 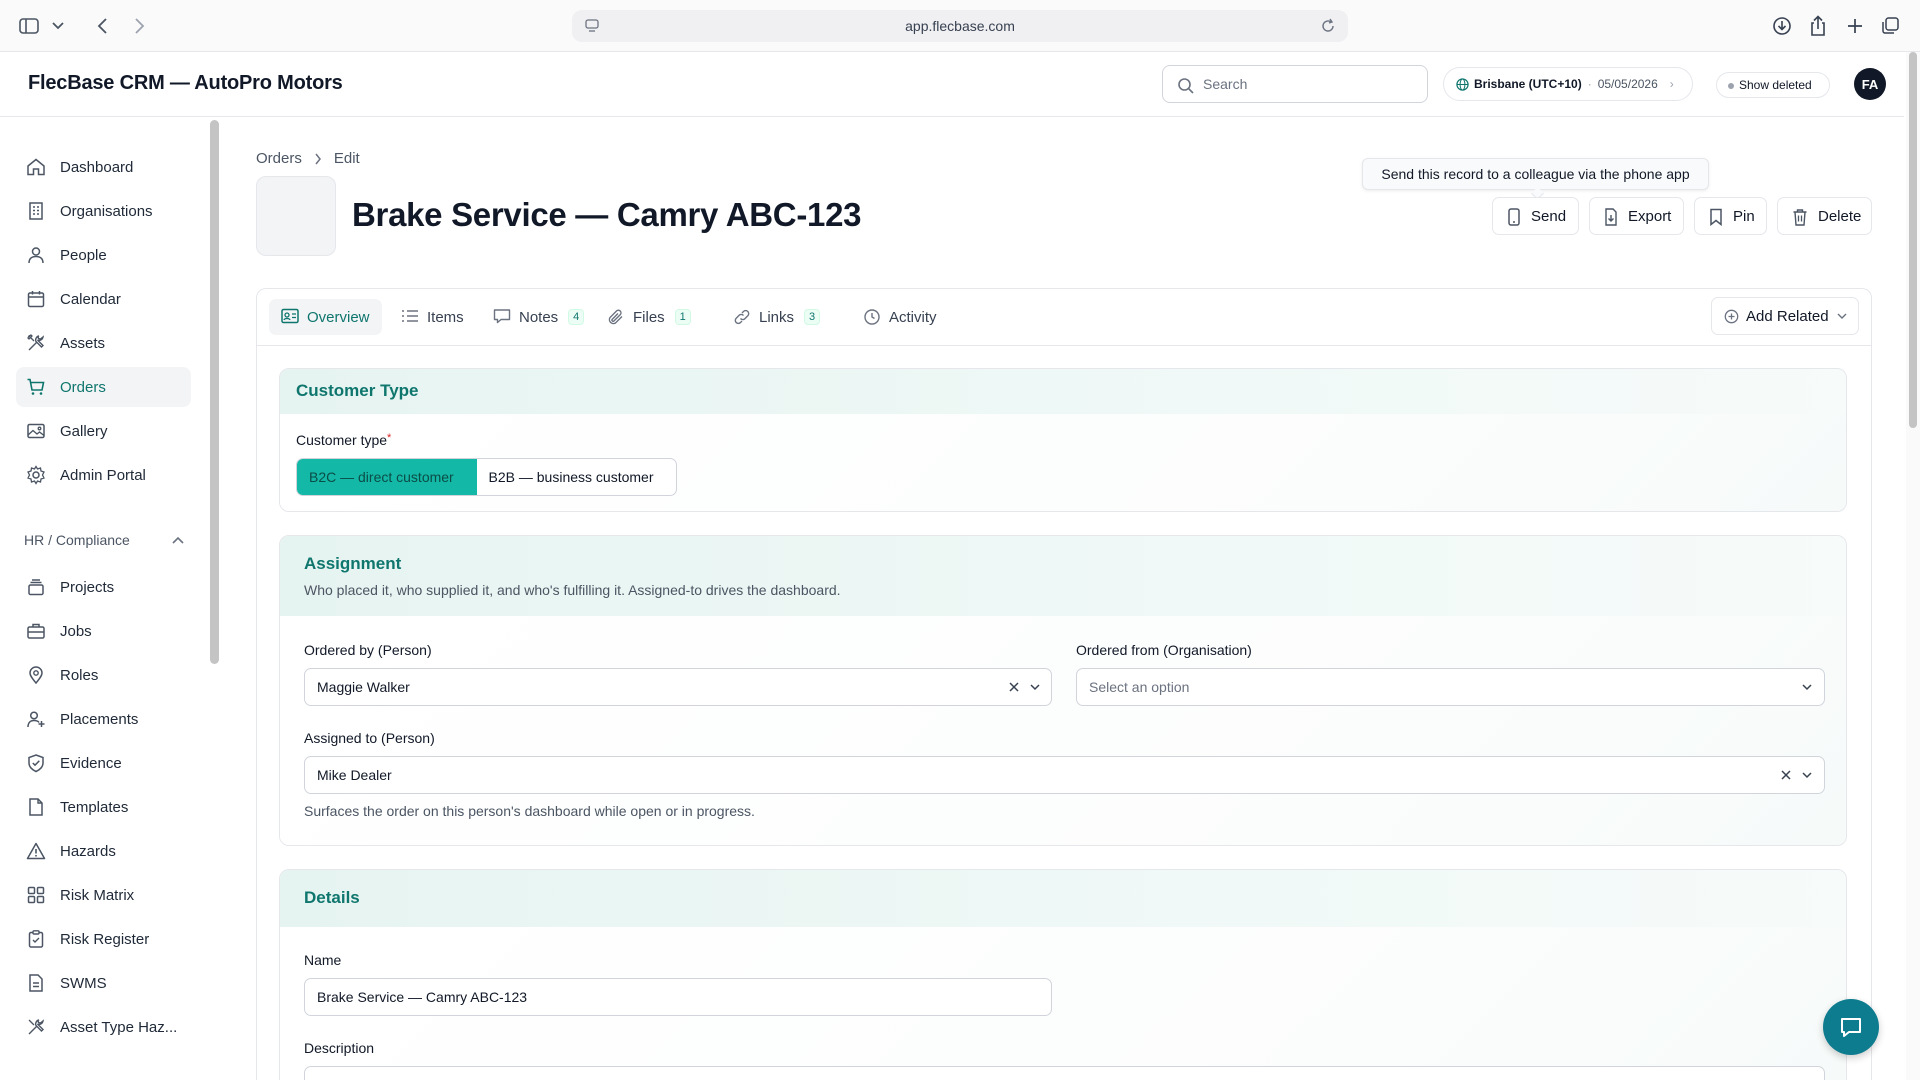 What do you see at coordinates (1913, 240) in the screenshot?
I see `scrollbar-thumb` at bounding box center [1913, 240].